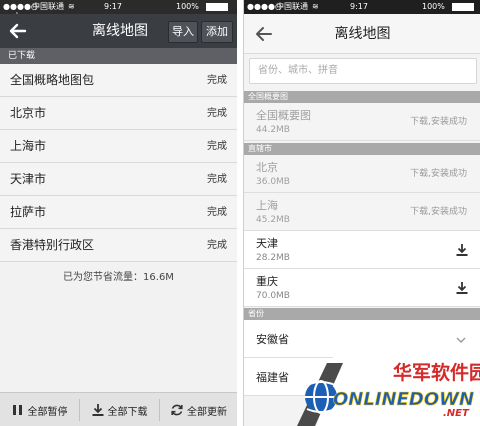 The image size is (480, 426). What do you see at coordinates (183, 32) in the screenshot?
I see `import-button: 导入` at bounding box center [183, 32].